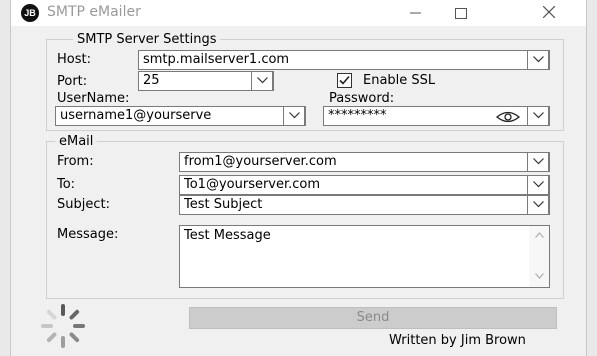 The image size is (597, 356). I want to click on scroll-down-button, so click(539, 277).